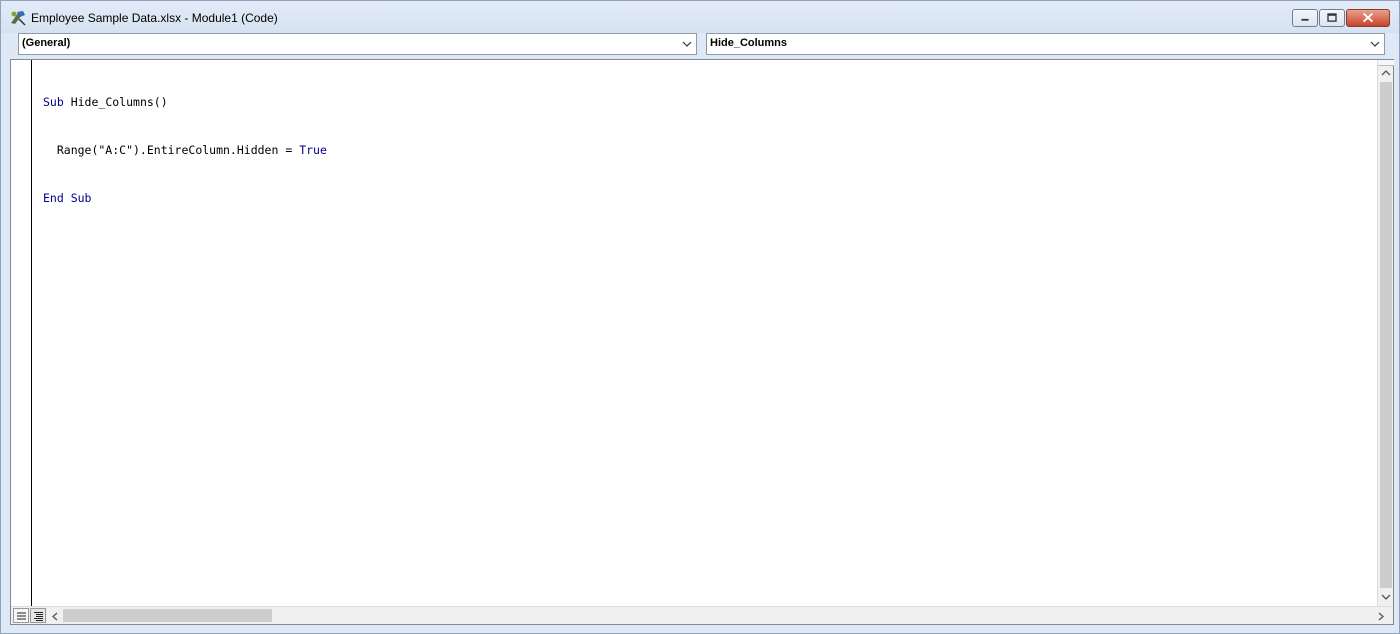  What do you see at coordinates (46, 43) in the screenshot?
I see `object-dropdown-value: (General)` at bounding box center [46, 43].